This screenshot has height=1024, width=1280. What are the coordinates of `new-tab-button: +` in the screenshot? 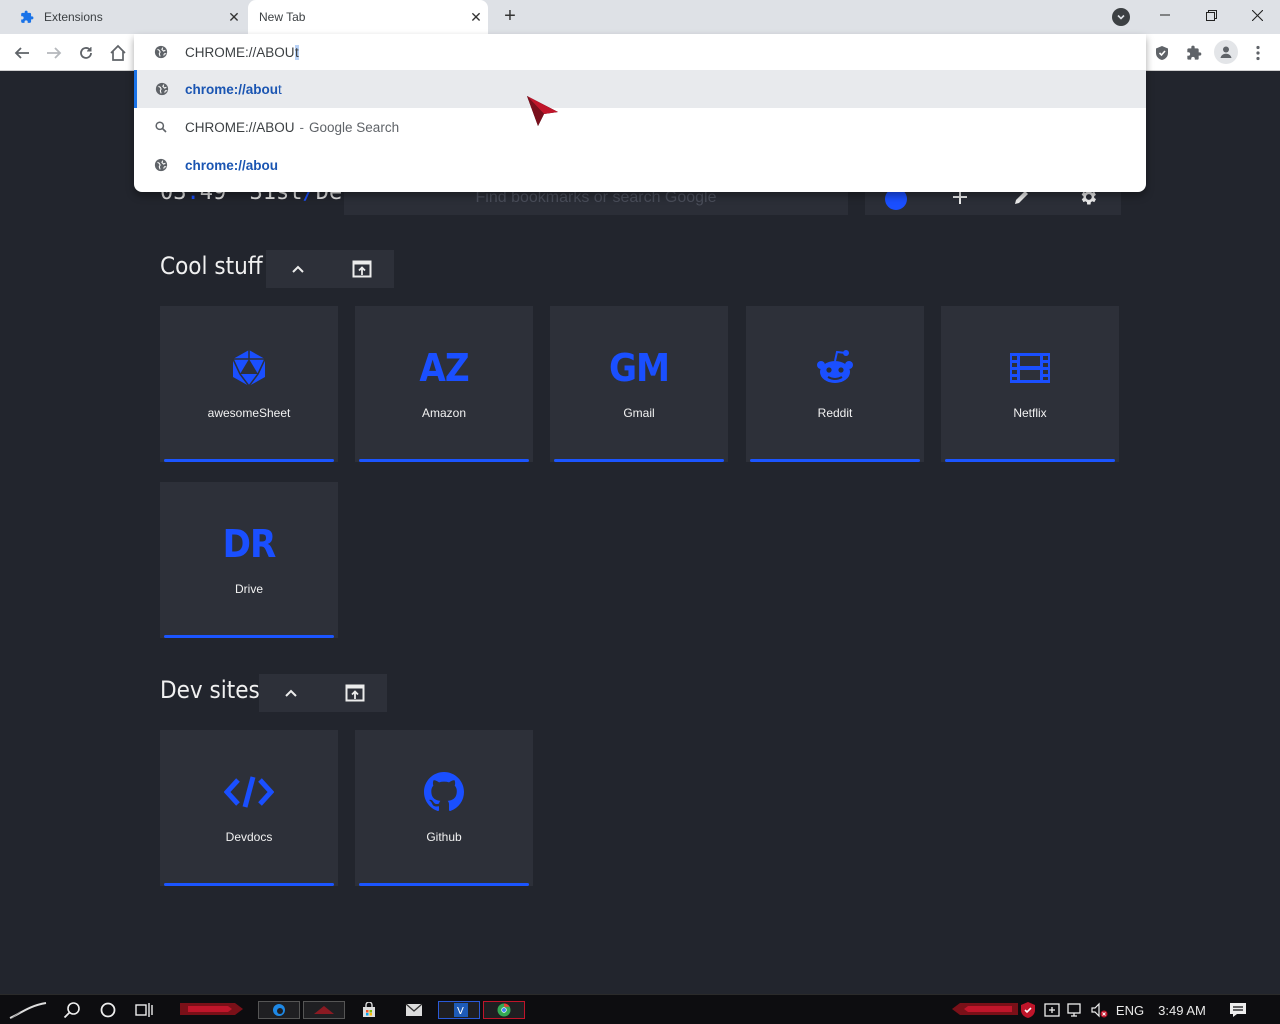 It's located at (510, 17).